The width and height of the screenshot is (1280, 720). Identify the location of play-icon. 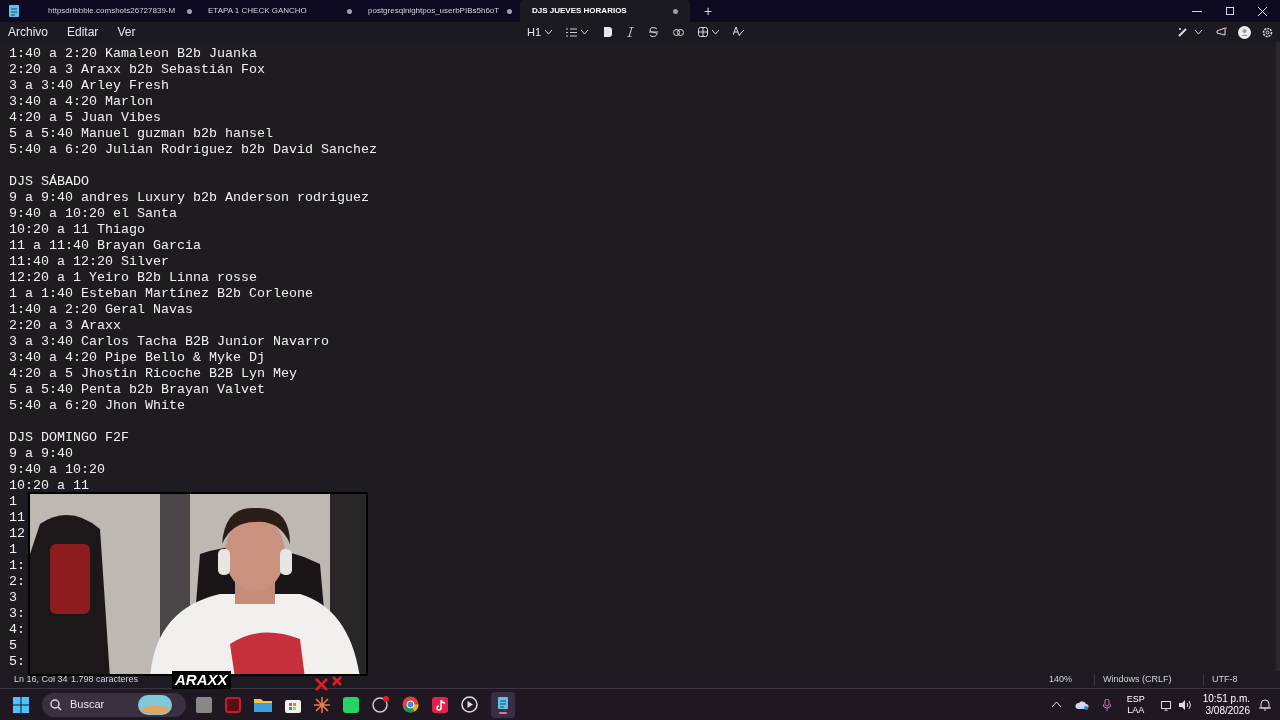
(469, 704).